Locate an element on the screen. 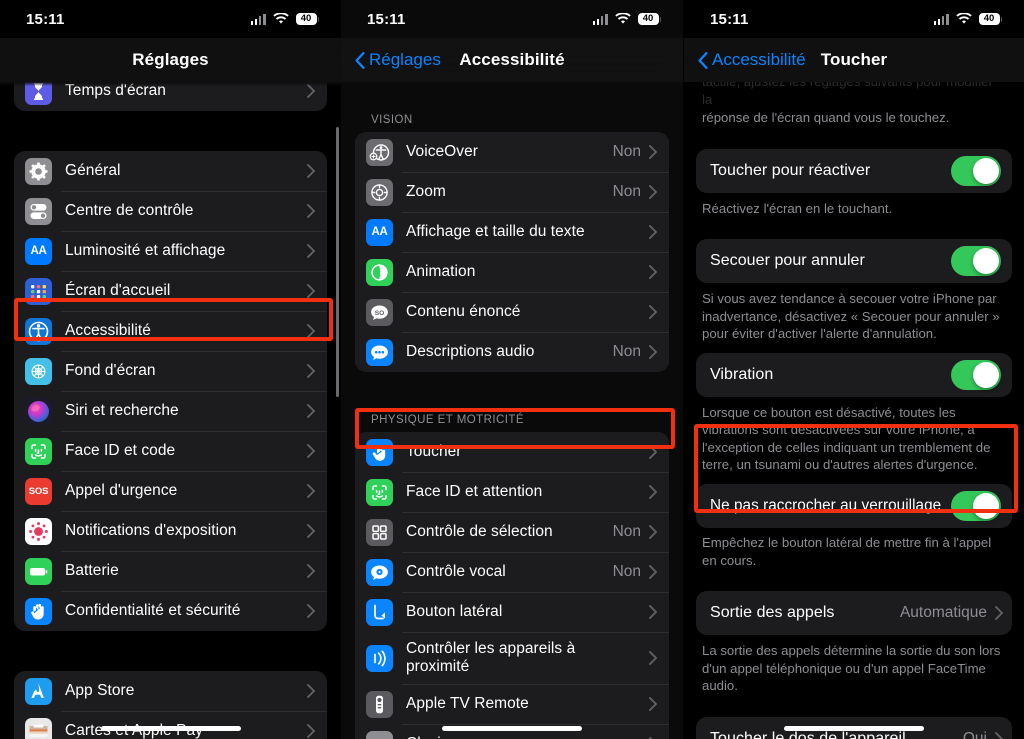  settings-row-exposure: Notifications d'exposition is located at coordinates (170, 531).